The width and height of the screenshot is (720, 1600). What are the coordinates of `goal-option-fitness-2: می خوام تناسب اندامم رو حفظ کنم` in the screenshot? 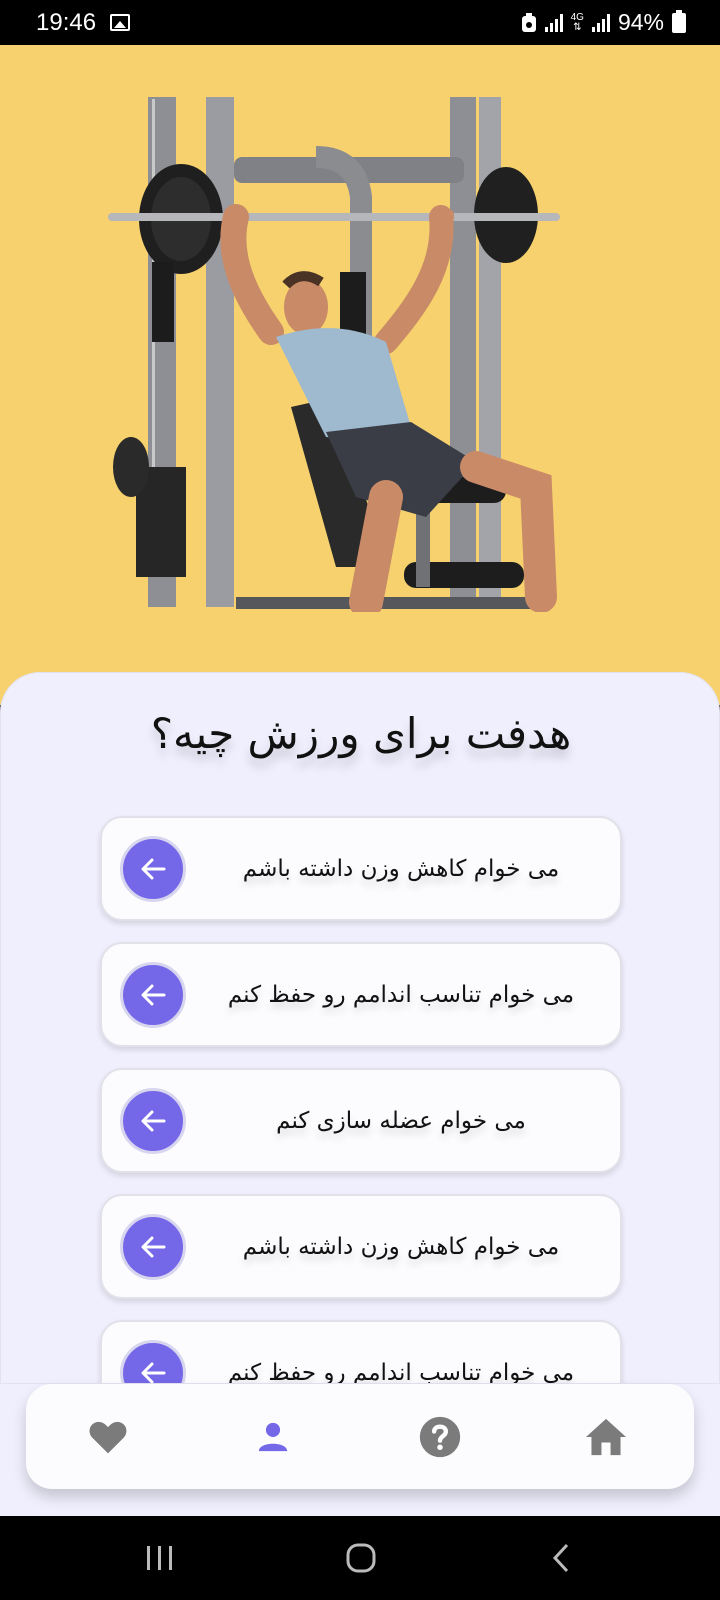 It's located at (361, 1352).